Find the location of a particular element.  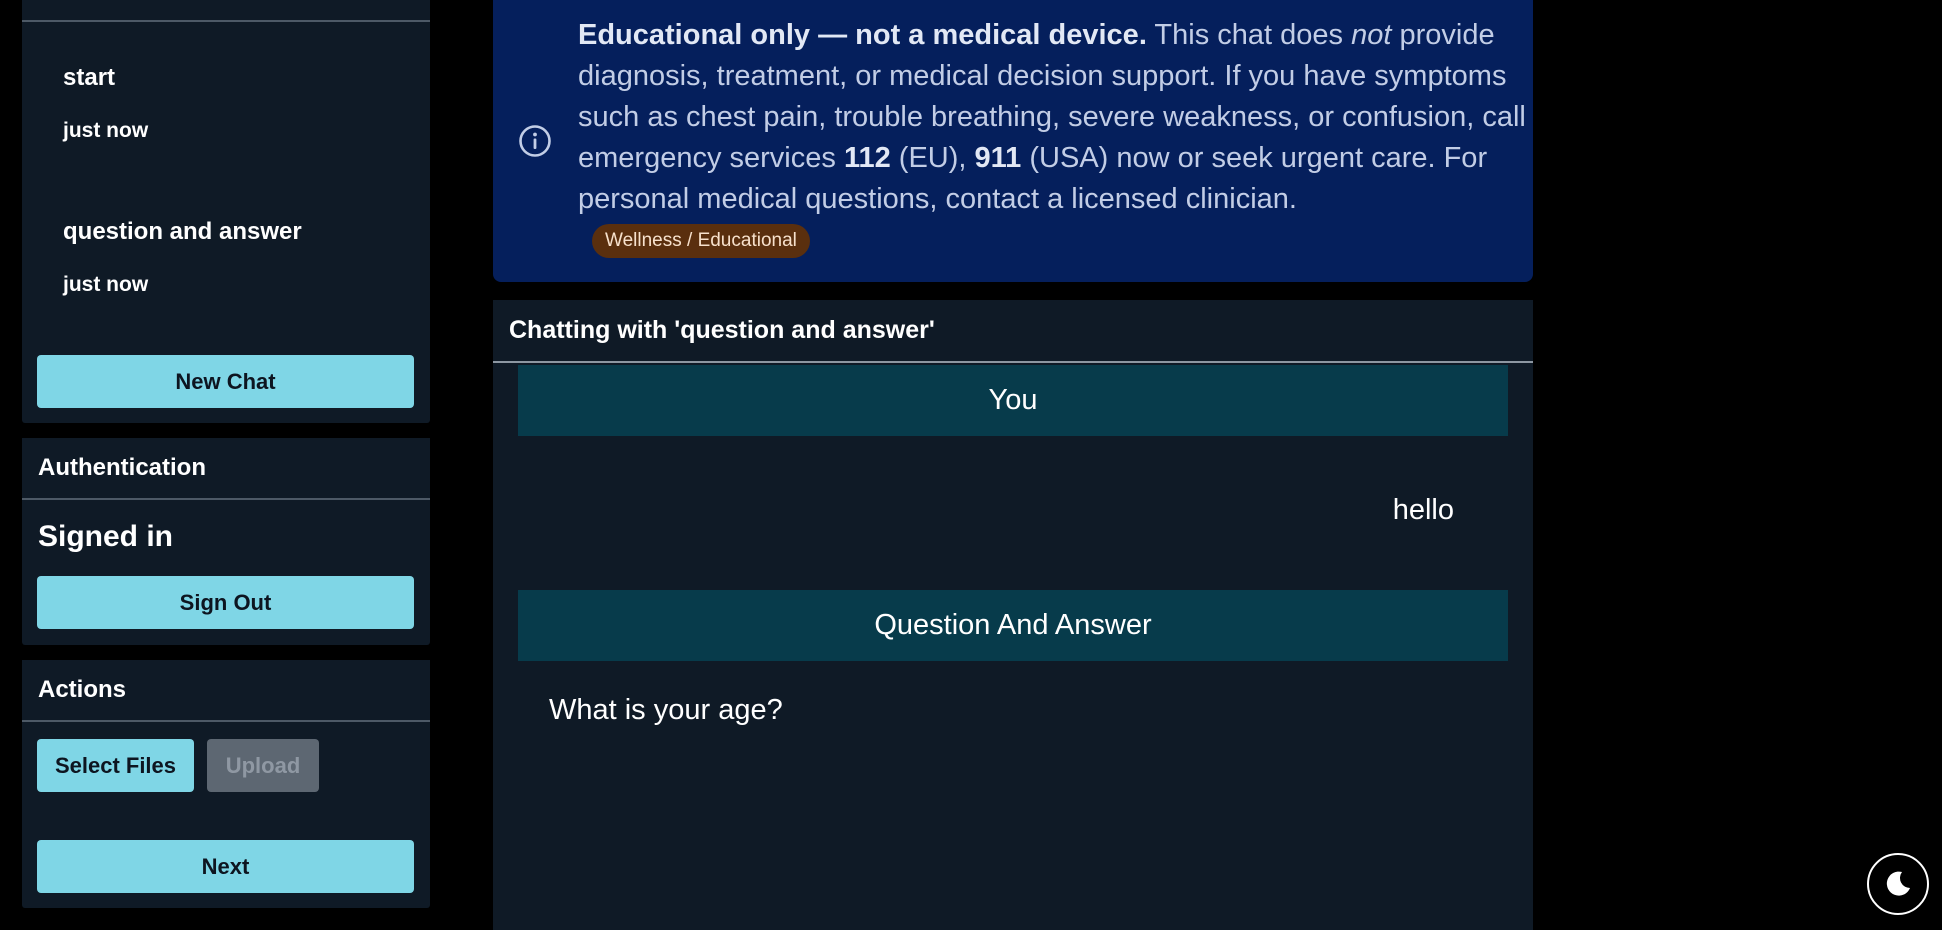

chat-history-item: question and answer just now is located at coordinates (182, 257).